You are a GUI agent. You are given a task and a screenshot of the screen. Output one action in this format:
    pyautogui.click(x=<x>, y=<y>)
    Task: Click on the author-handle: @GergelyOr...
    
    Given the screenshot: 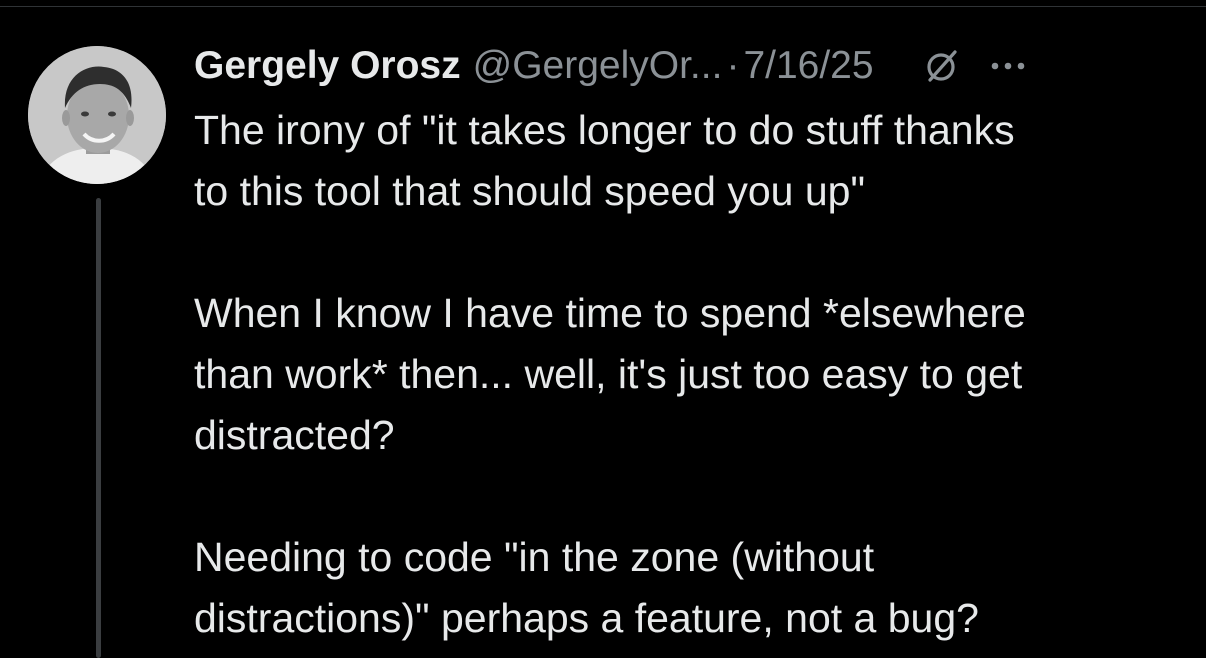 What is the action you would take?
    pyautogui.click(x=598, y=66)
    